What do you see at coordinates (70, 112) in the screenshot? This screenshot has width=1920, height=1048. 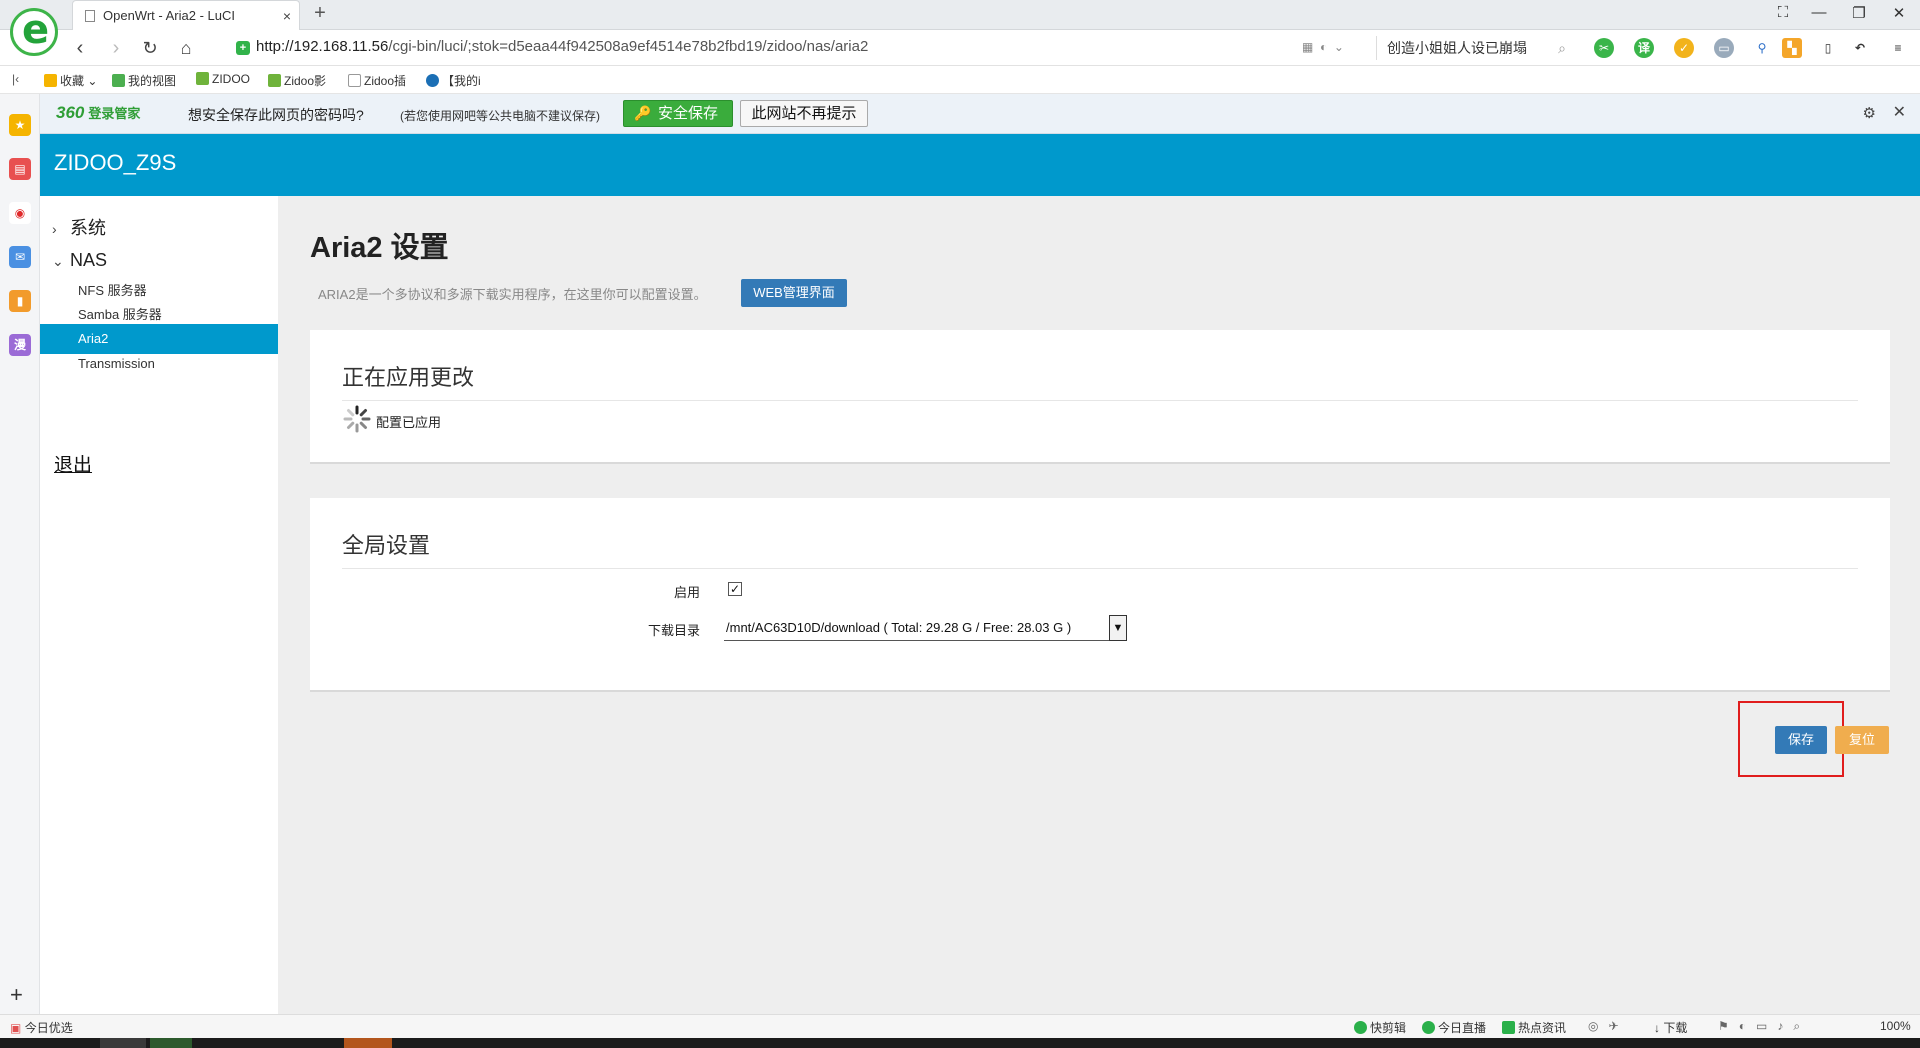 I see `brand-logo: 360` at bounding box center [70, 112].